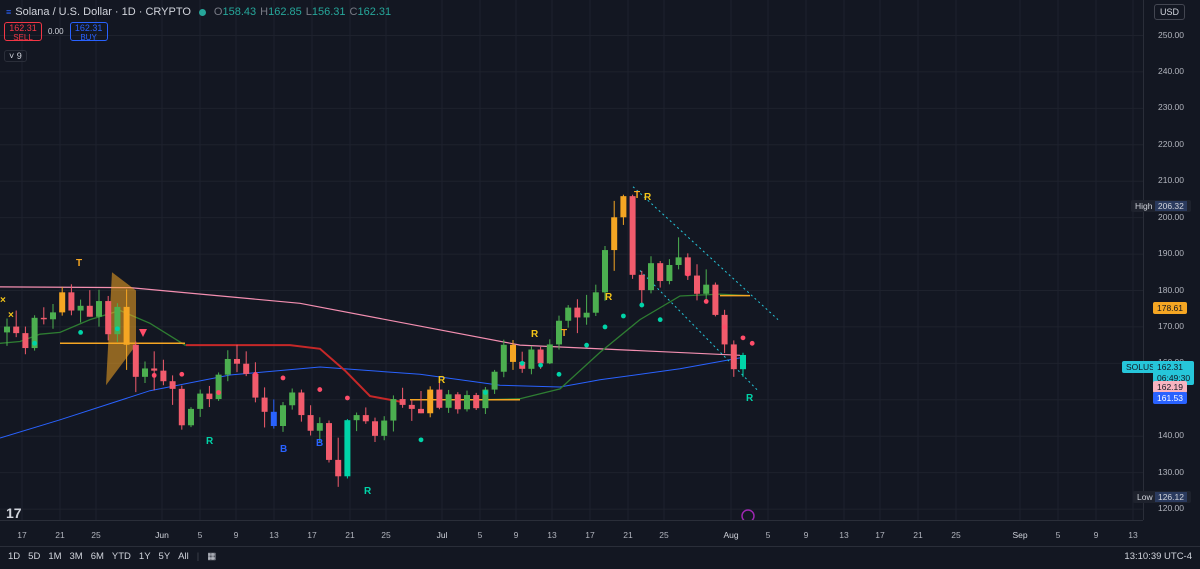 The width and height of the screenshot is (1200, 569). What do you see at coordinates (211, 556) in the screenshot?
I see `date-range-calendar-icon: ▦` at bounding box center [211, 556].